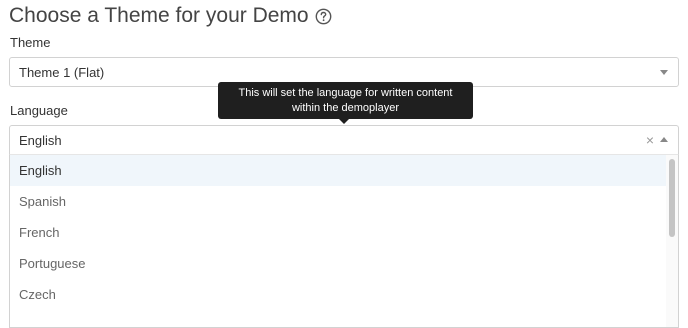 This screenshot has height=328, width=688. I want to click on language-select-value: English, so click(40, 140).